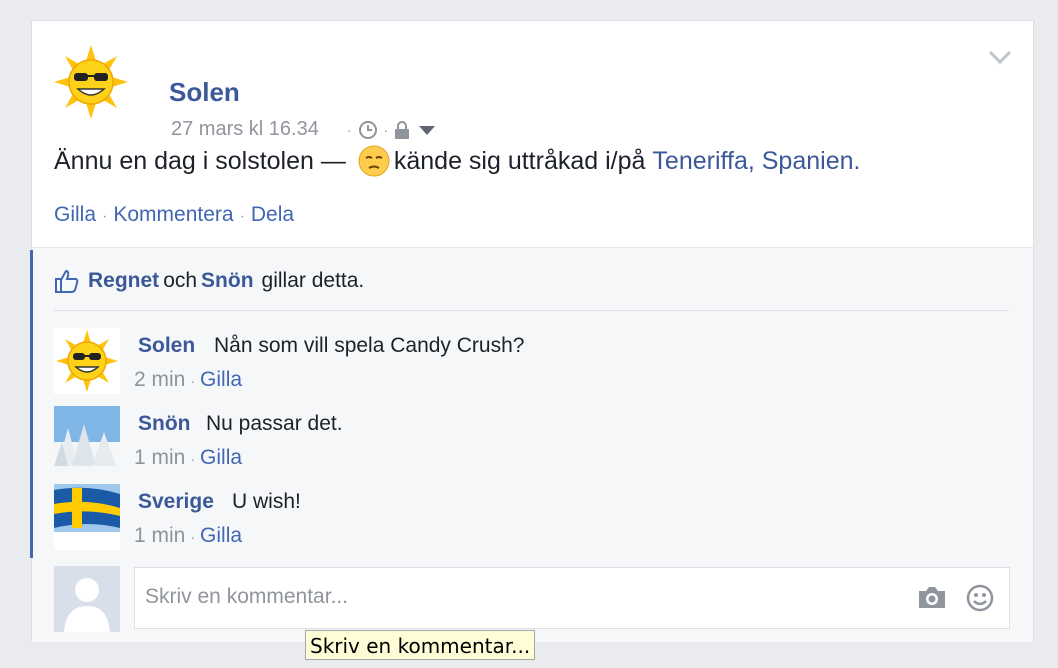 The height and width of the screenshot is (668, 1058). I want to click on highlight-bar, so click(31, 404).